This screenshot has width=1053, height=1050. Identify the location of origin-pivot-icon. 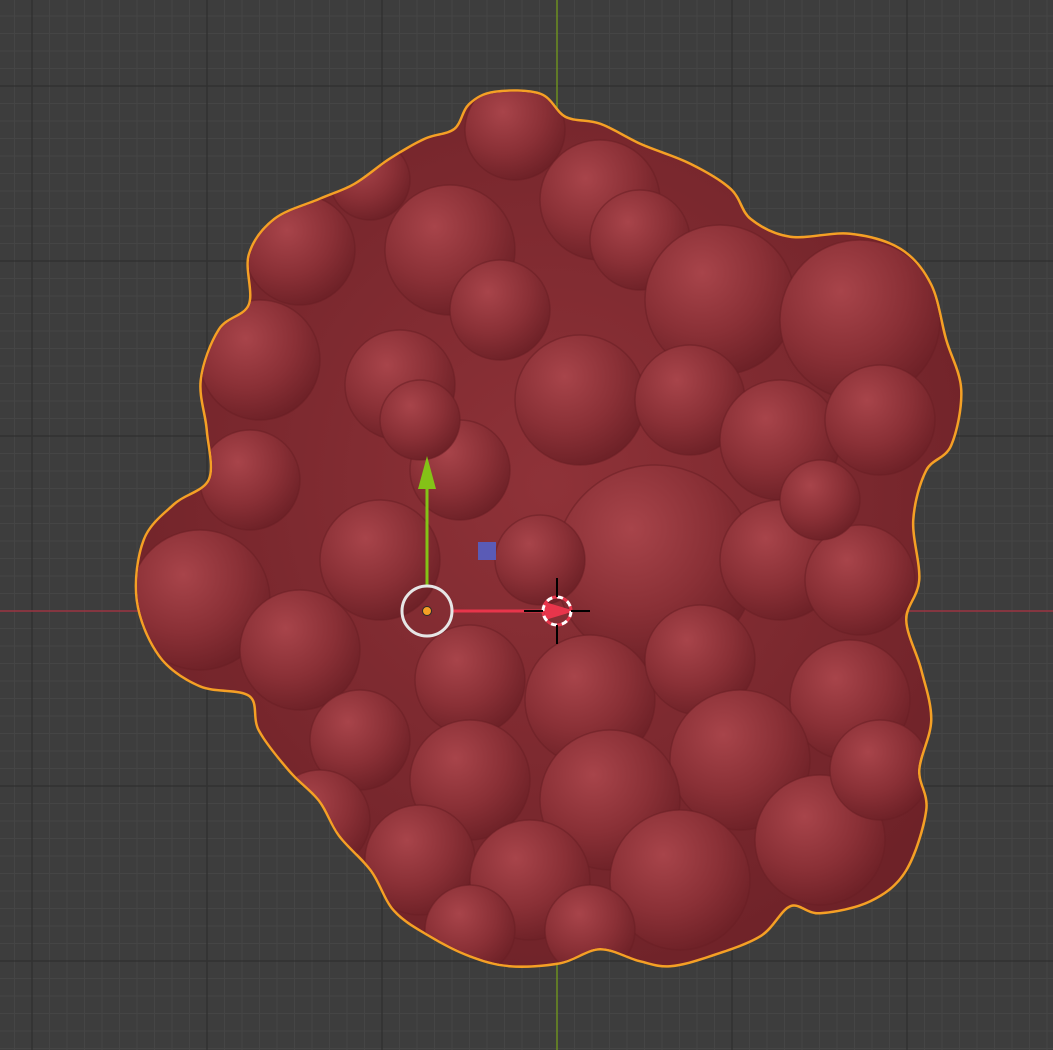
(427, 611).